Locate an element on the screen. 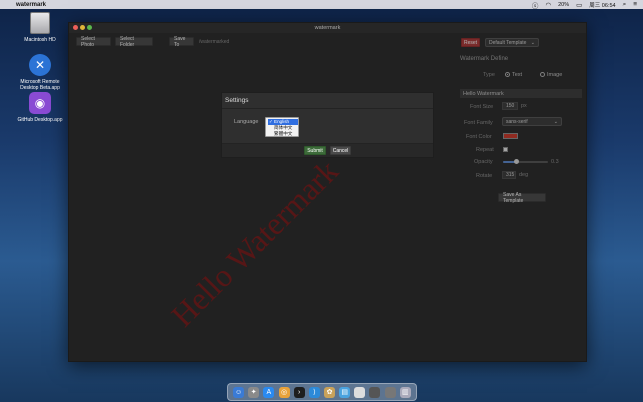 The width and height of the screenshot is (643, 402). language-label: Language is located at coordinates (246, 122).